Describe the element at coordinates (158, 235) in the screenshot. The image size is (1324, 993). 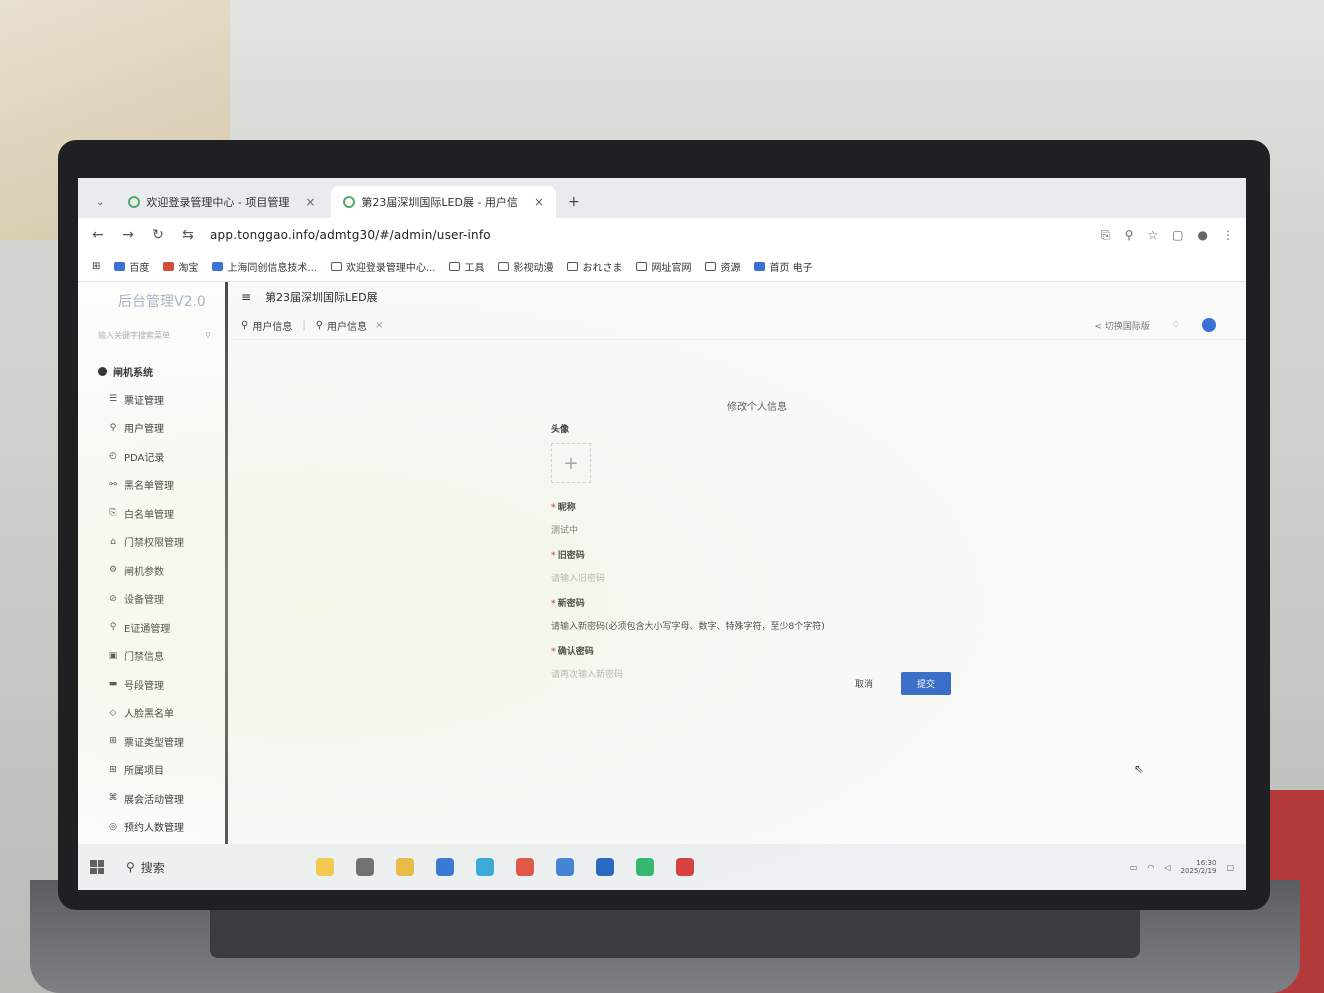
I see `reload-icon: ↻` at that location.